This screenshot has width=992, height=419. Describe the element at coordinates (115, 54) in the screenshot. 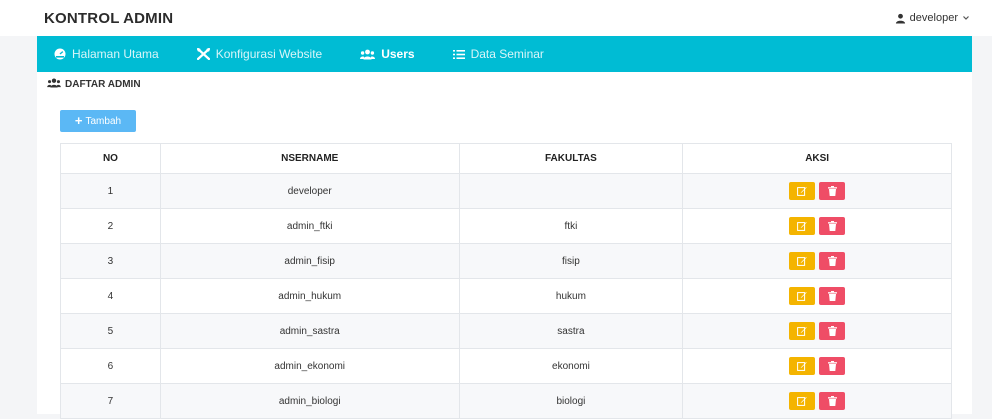

I see `nav-item-label: Halaman Utama` at that location.